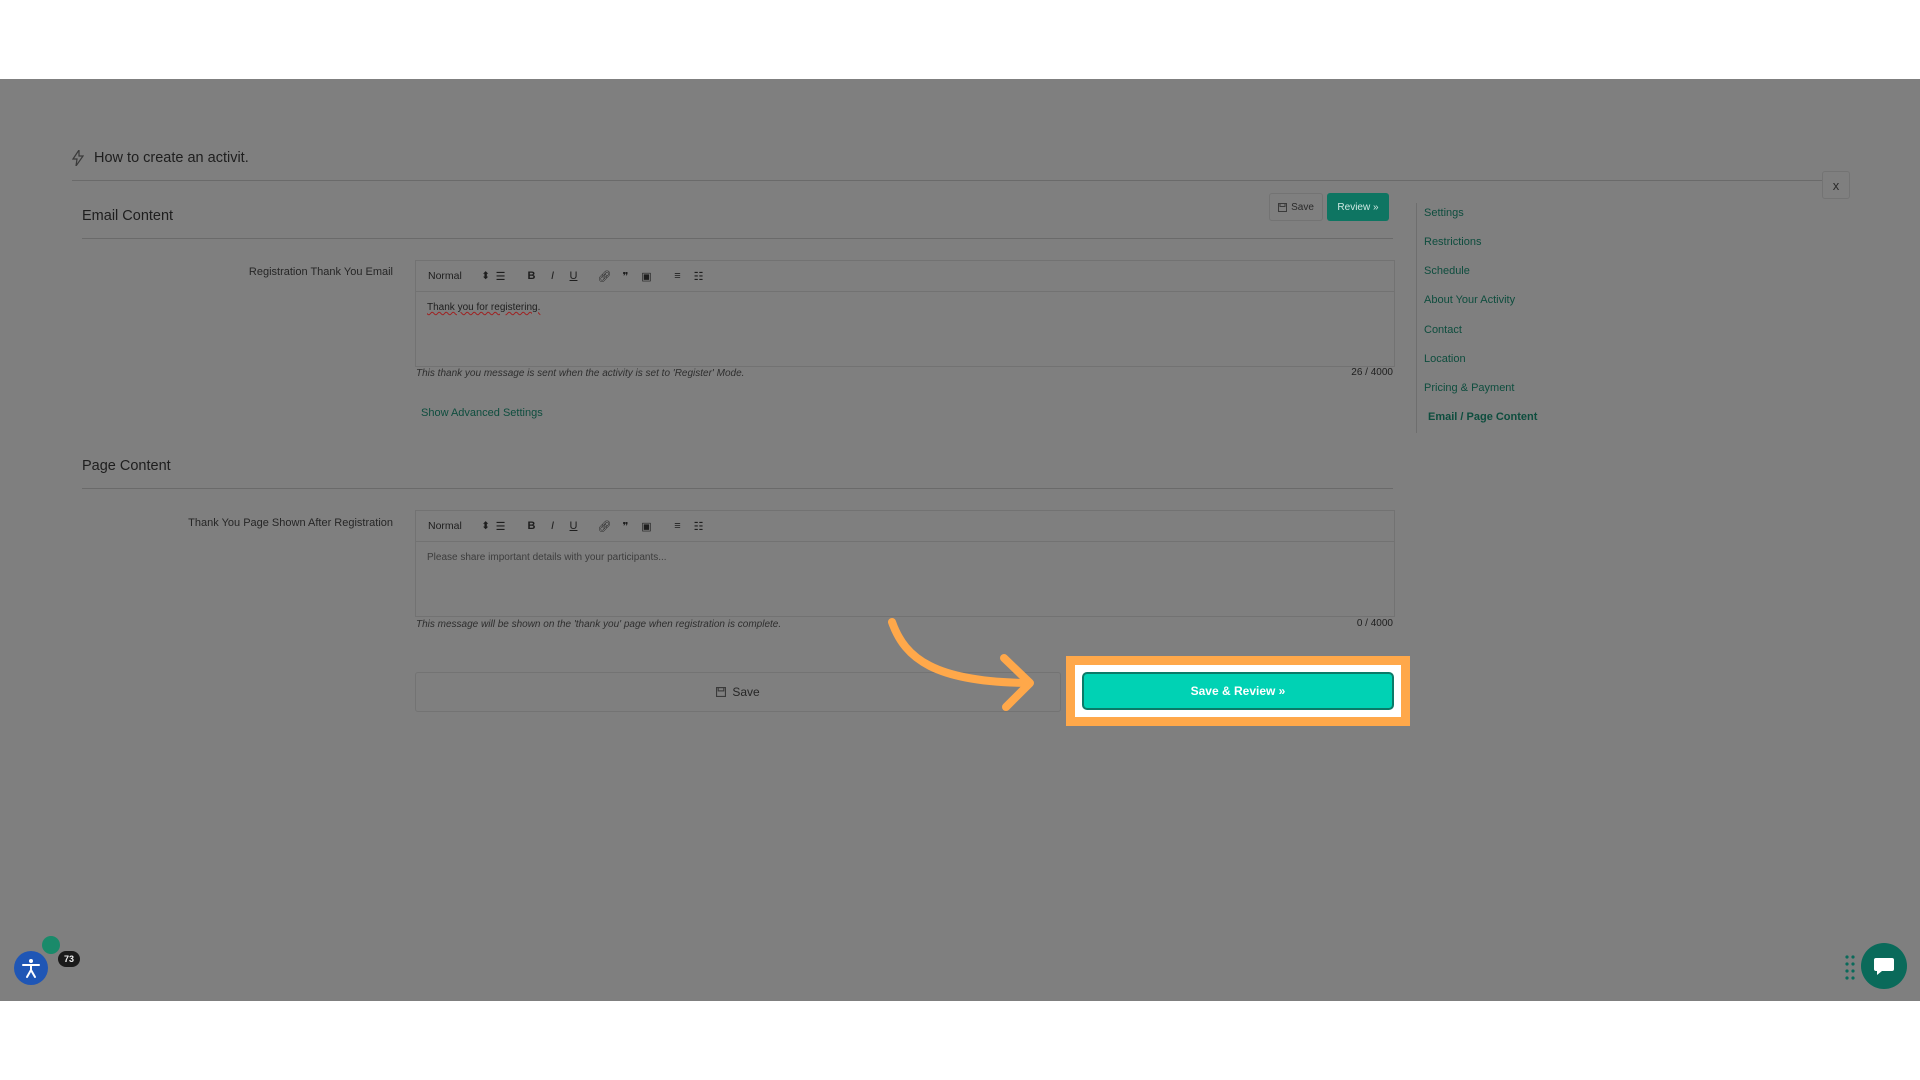 The width and height of the screenshot is (1920, 1080). I want to click on page-title: How to create an activit., so click(160, 158).